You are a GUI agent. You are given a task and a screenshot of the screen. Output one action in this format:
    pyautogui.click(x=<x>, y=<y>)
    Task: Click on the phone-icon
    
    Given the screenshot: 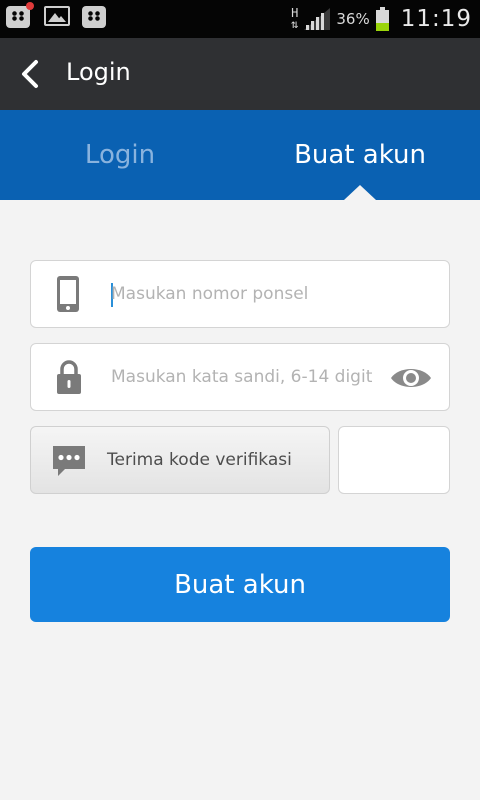 What is the action you would take?
    pyautogui.click(x=69, y=294)
    